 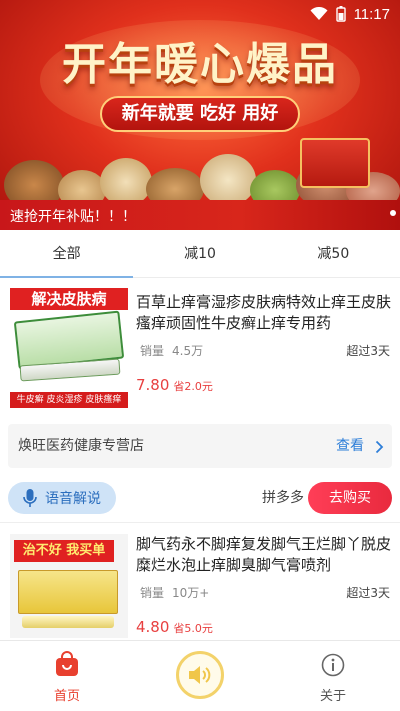 I want to click on voice-explain-button: 语音解说, so click(x=62, y=498).